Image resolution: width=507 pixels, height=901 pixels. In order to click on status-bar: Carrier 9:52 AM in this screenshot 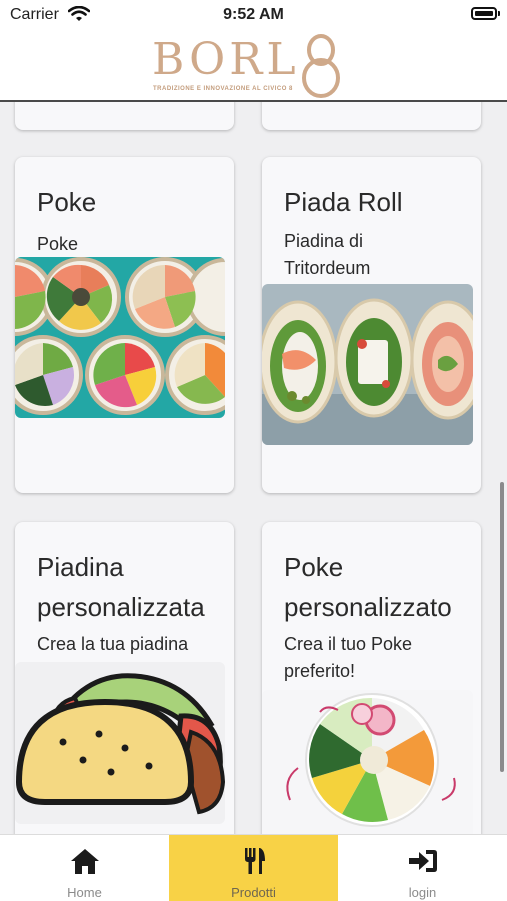, I will do `click(253, 15)`.